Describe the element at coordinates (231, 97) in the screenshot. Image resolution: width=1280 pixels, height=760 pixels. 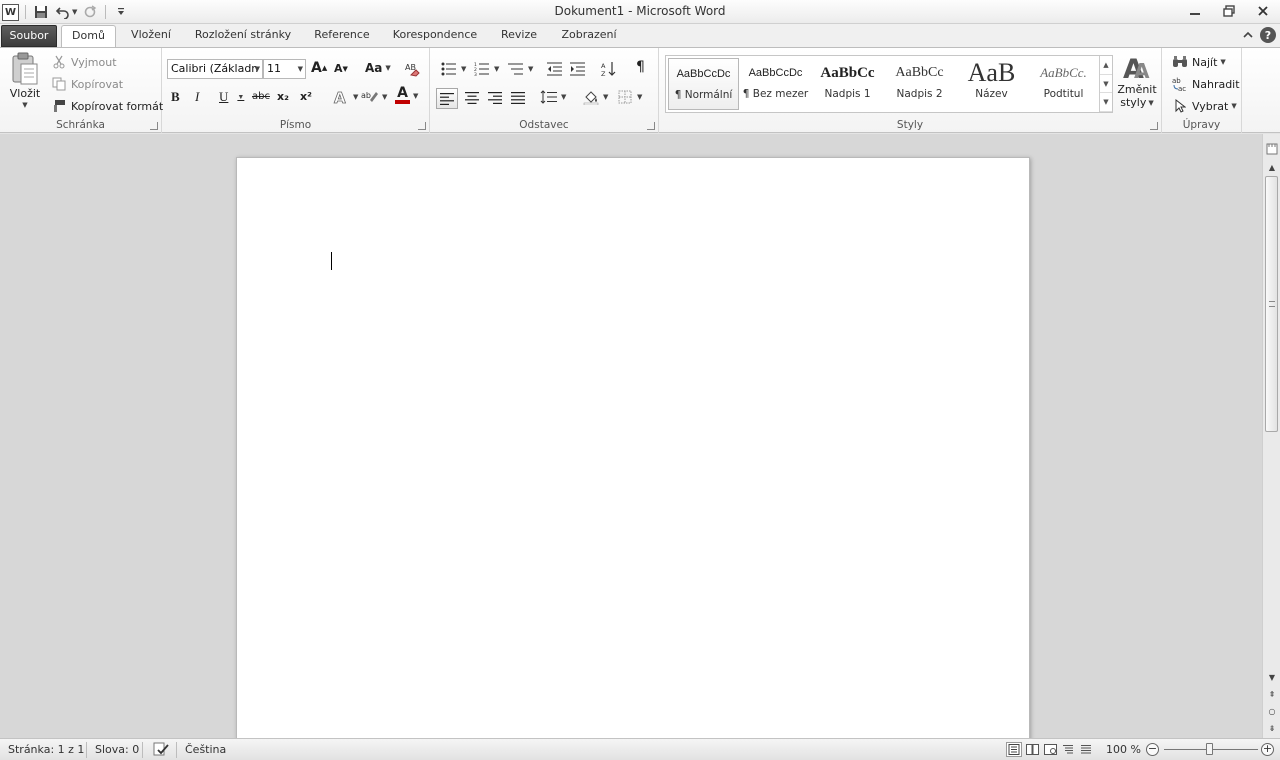
I see `underline-button: U ▼` at that location.